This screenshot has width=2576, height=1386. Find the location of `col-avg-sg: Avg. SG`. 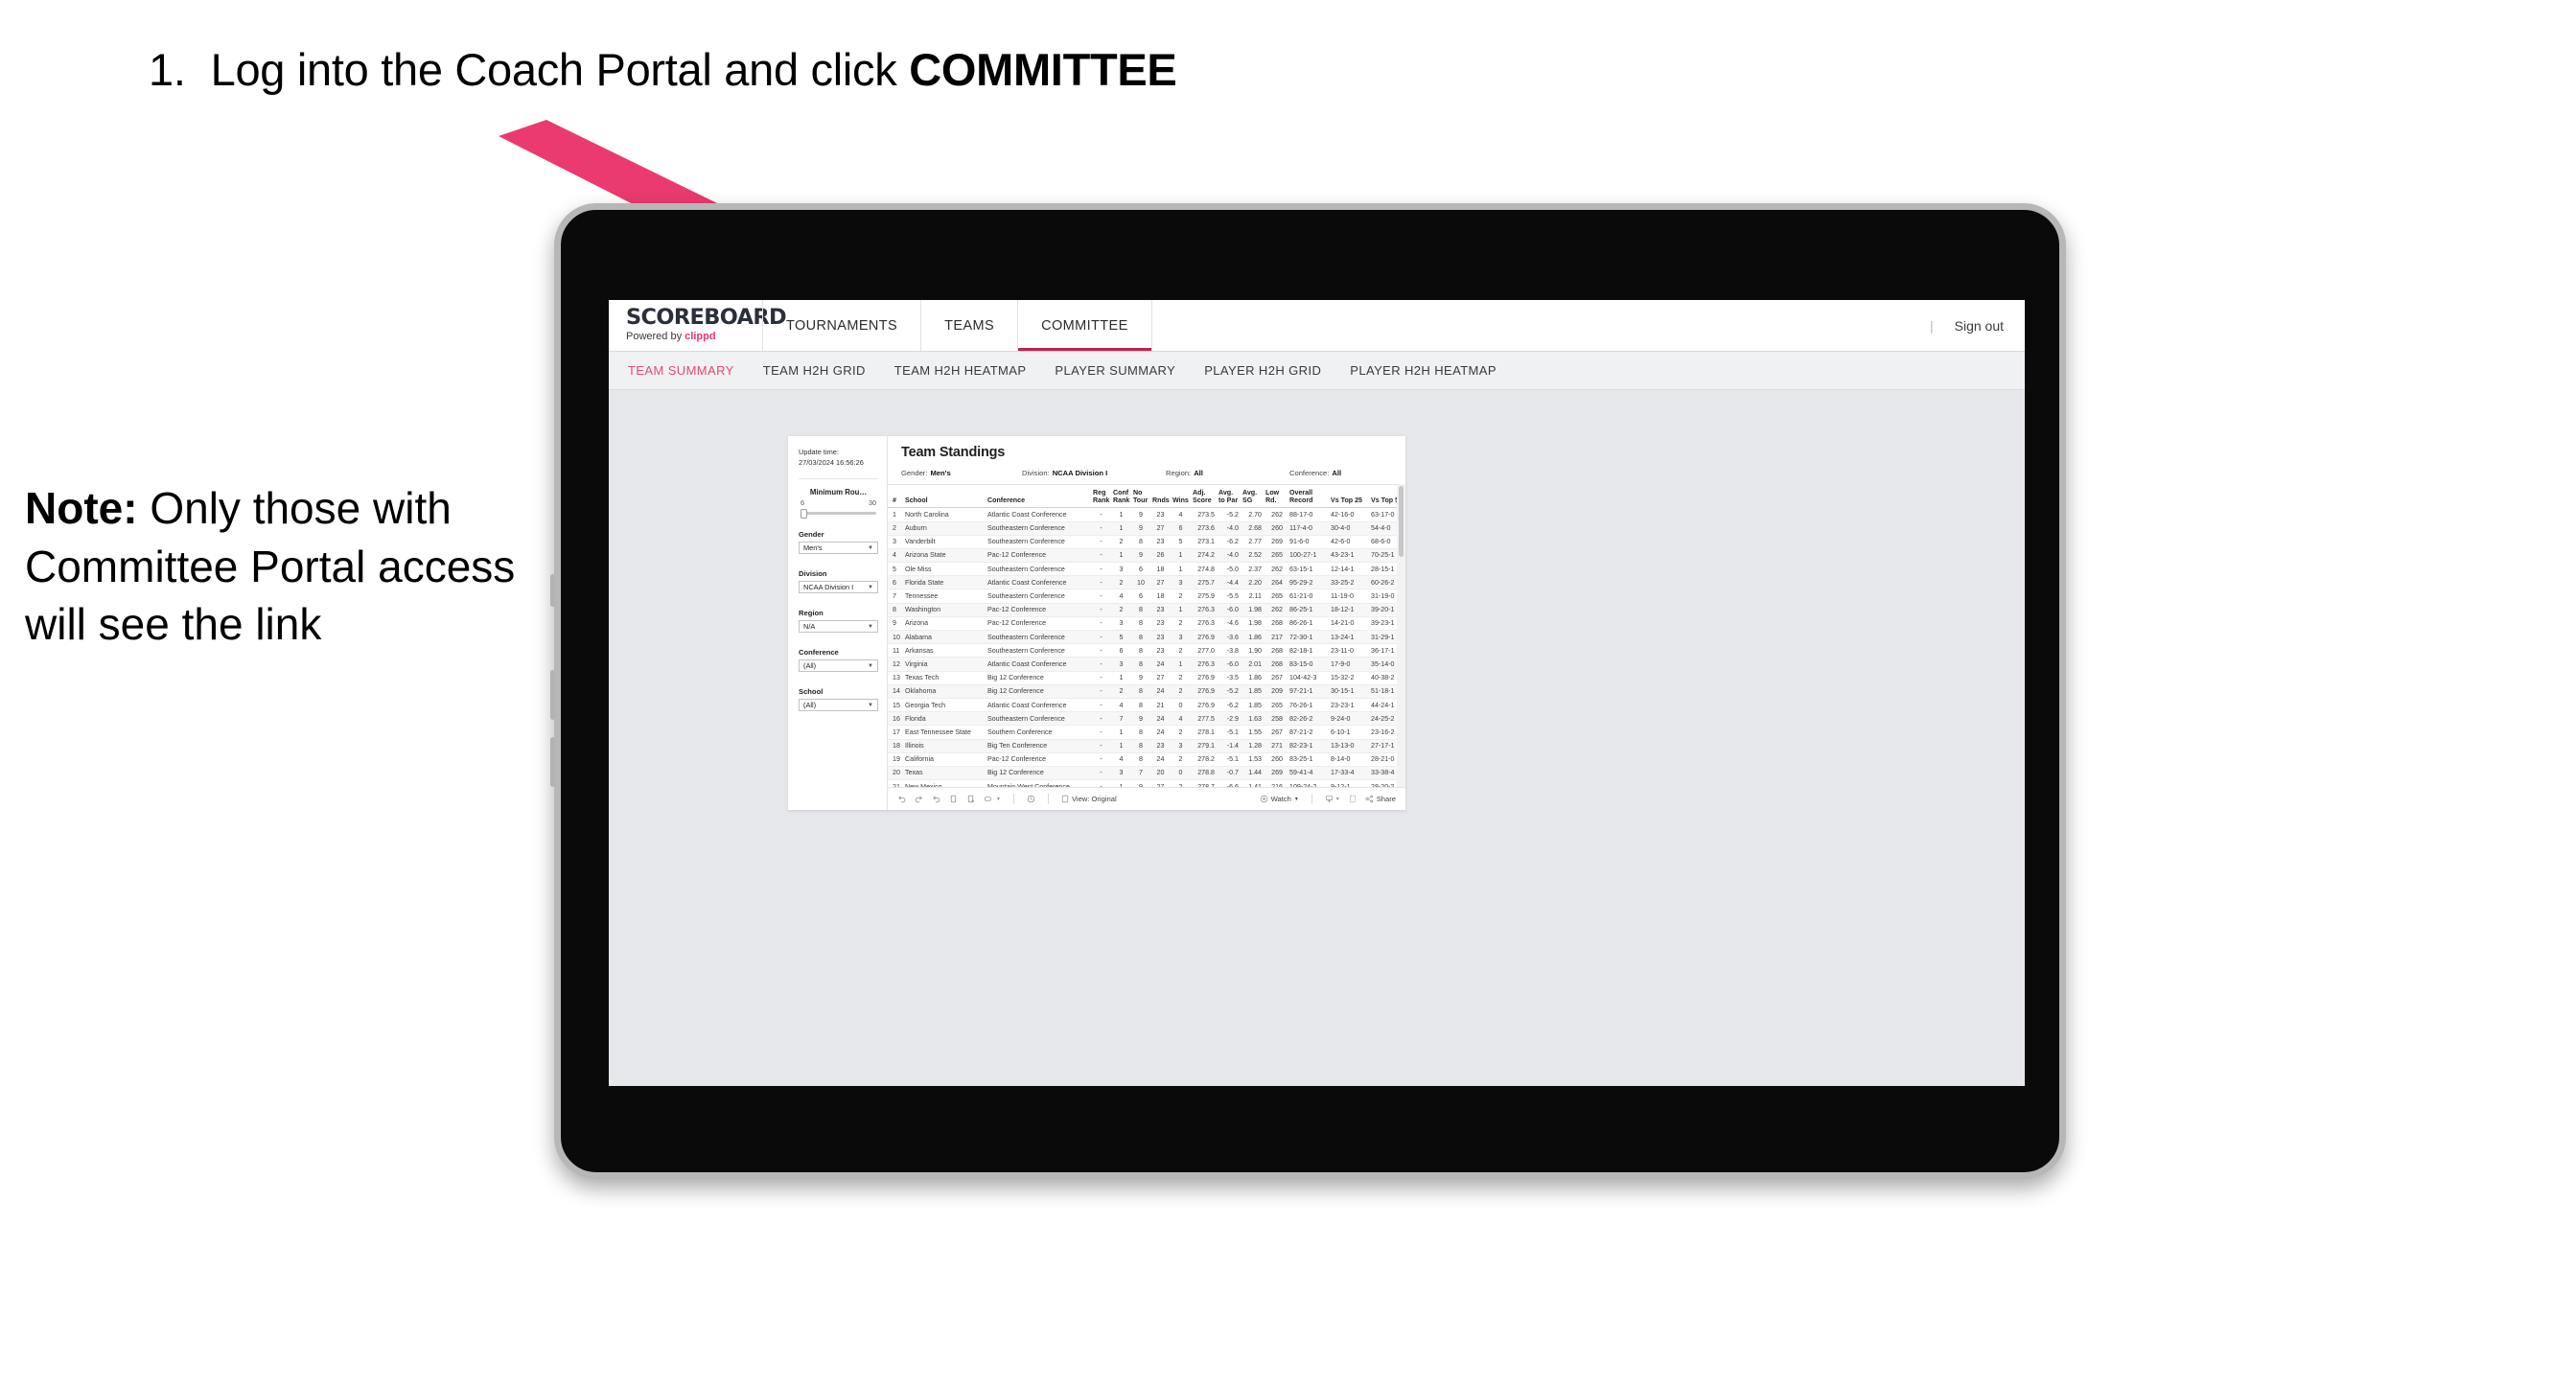

col-avg-sg: Avg. SG is located at coordinates (1252, 497).